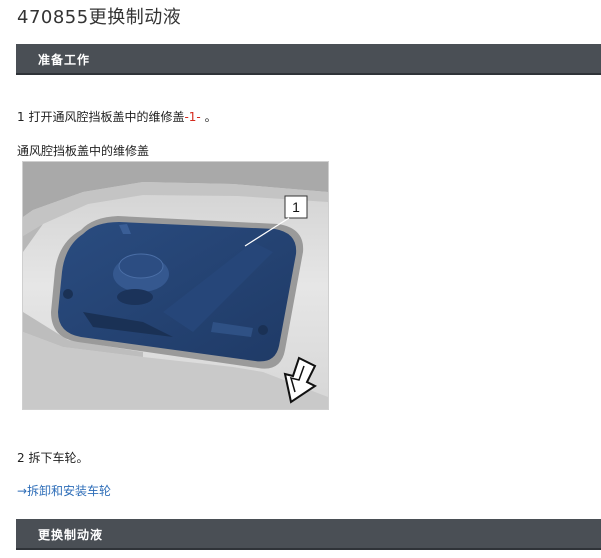 This screenshot has height=558, width=601. I want to click on step-1: 1 打开通风腔挡板盖中的维修盖-1- 。, so click(117, 116).